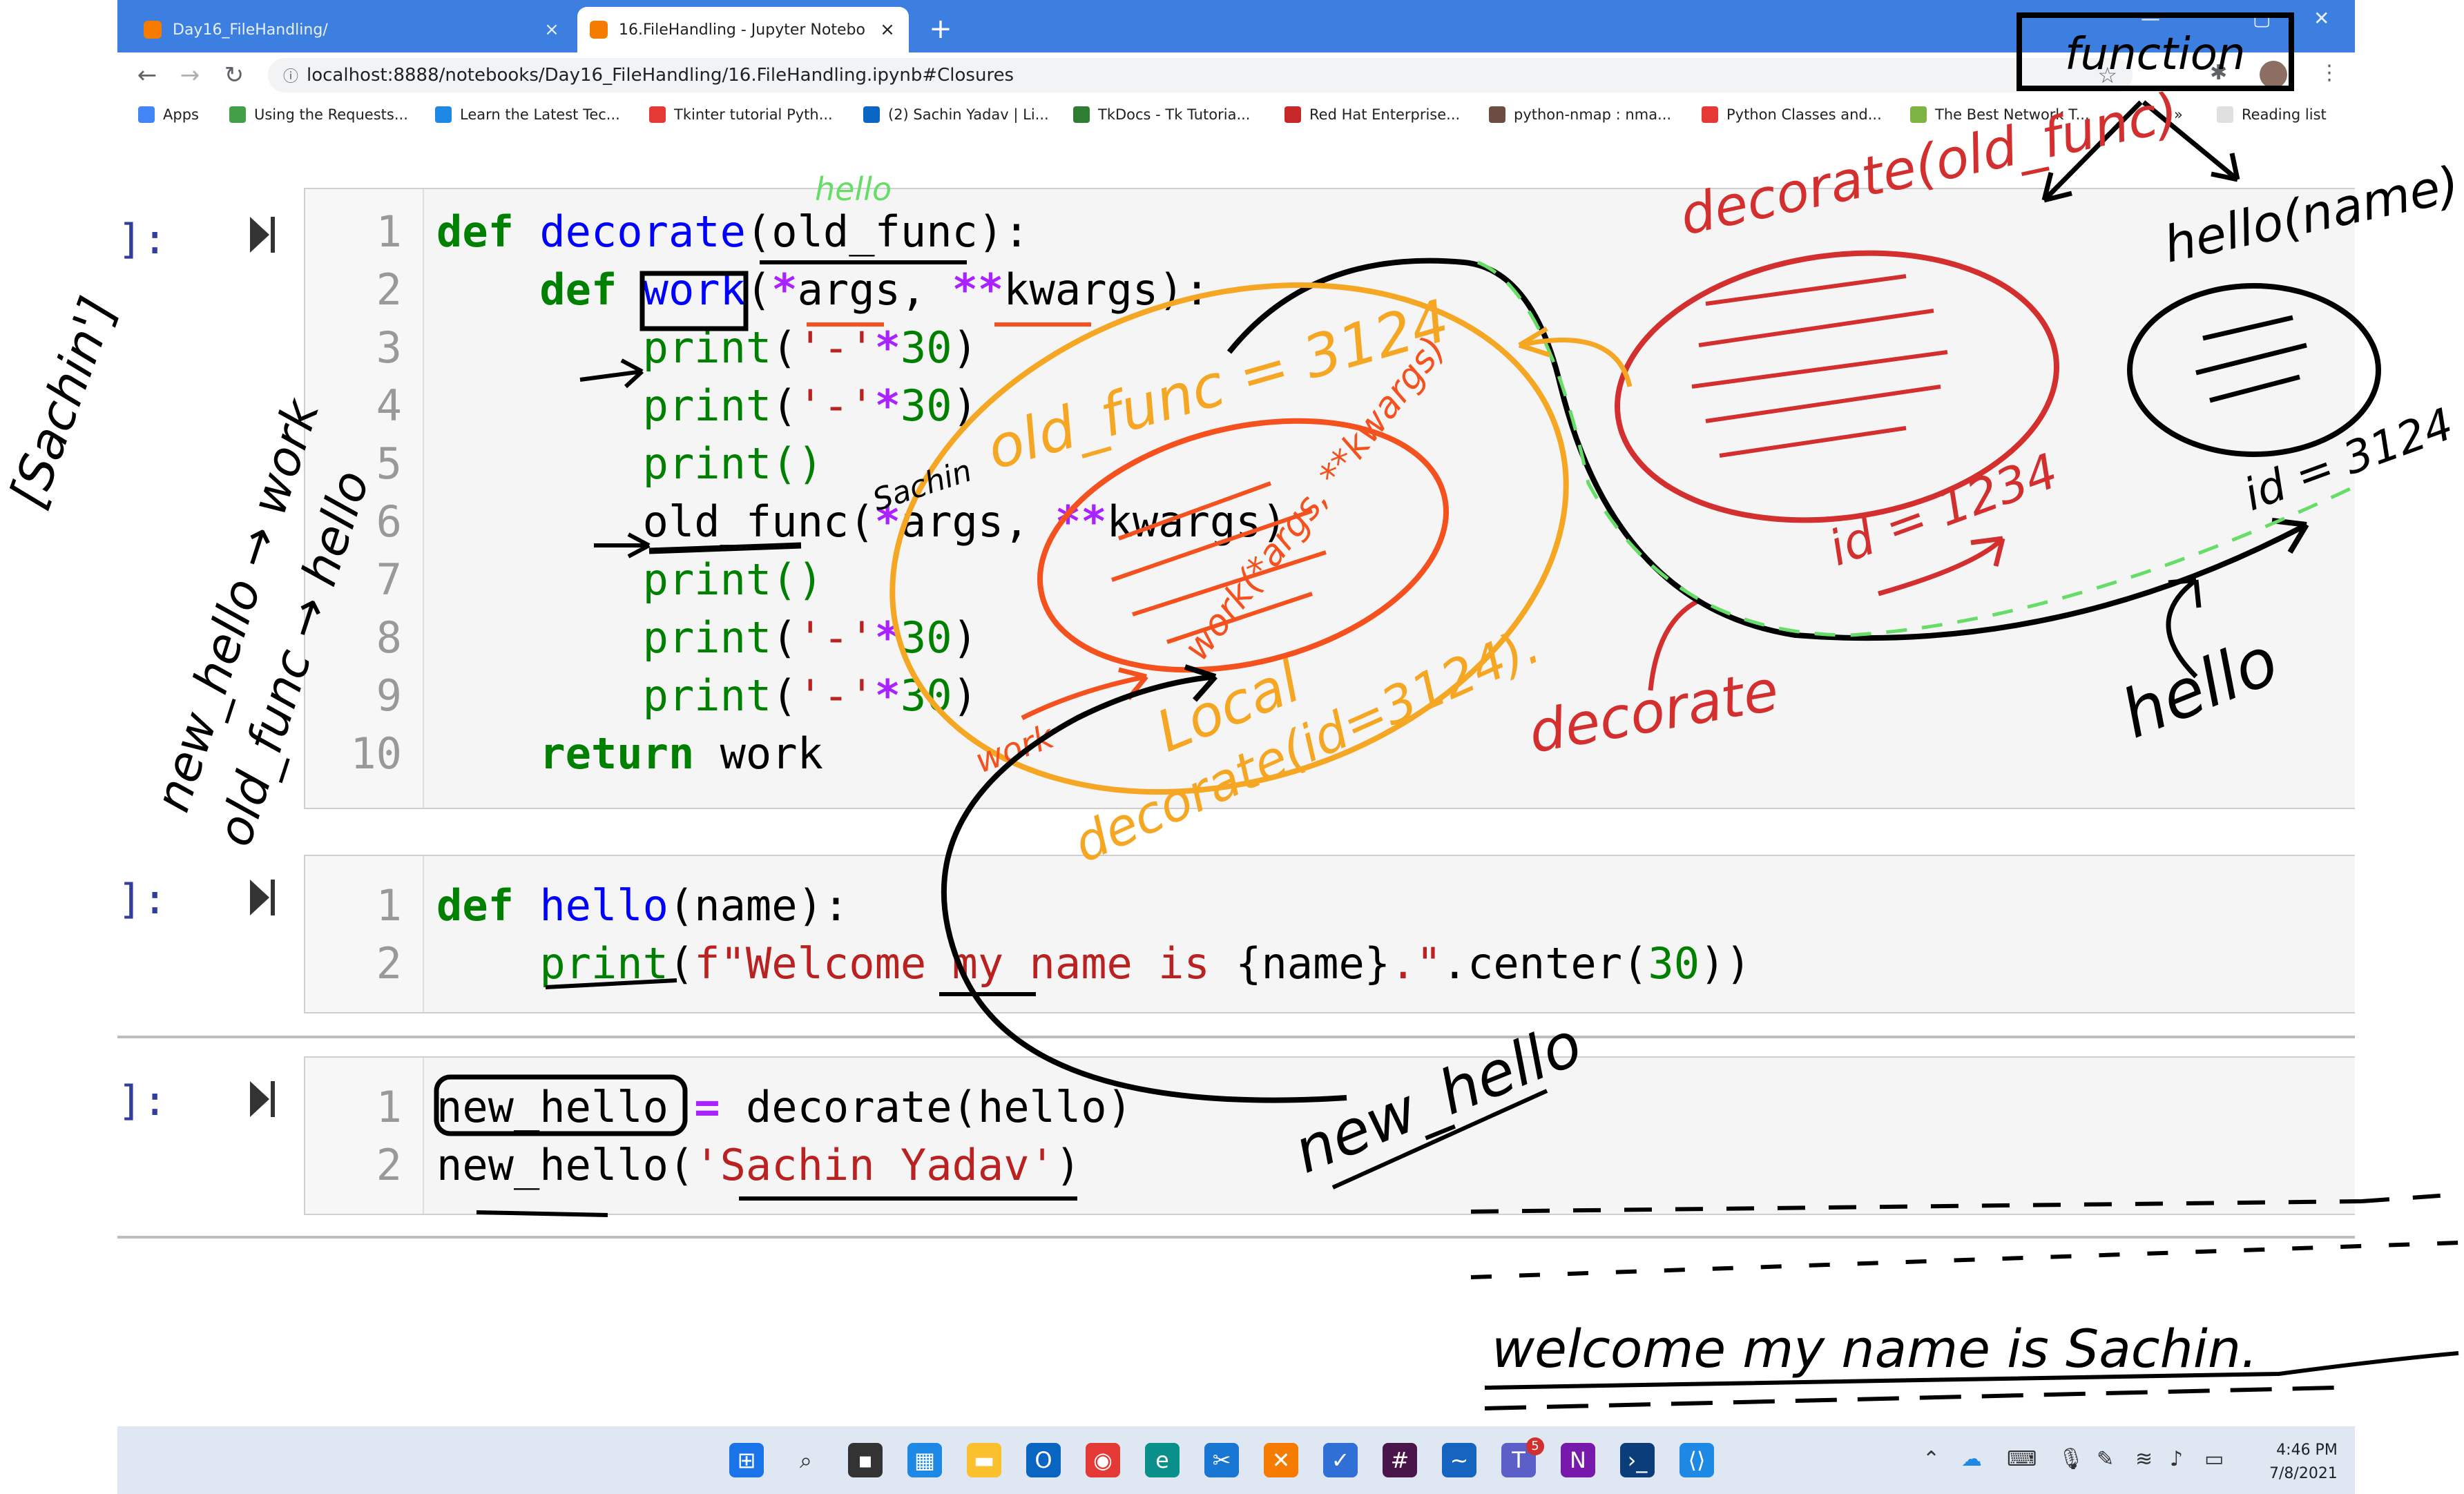  I want to click on maximize-icon: ▢, so click(2262, 18).